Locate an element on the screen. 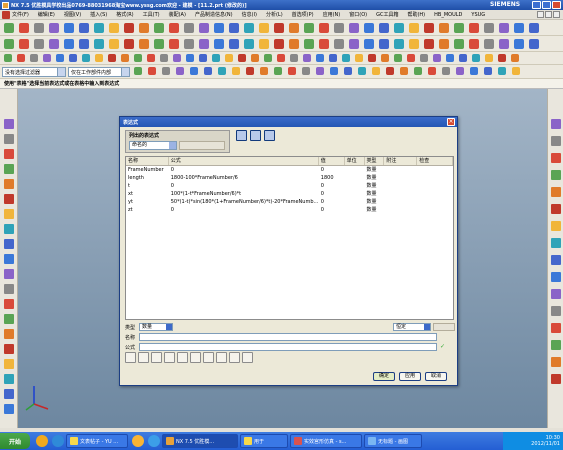 The image size is (563, 450). menu-ysug: YSUG is located at coordinates (478, 15).